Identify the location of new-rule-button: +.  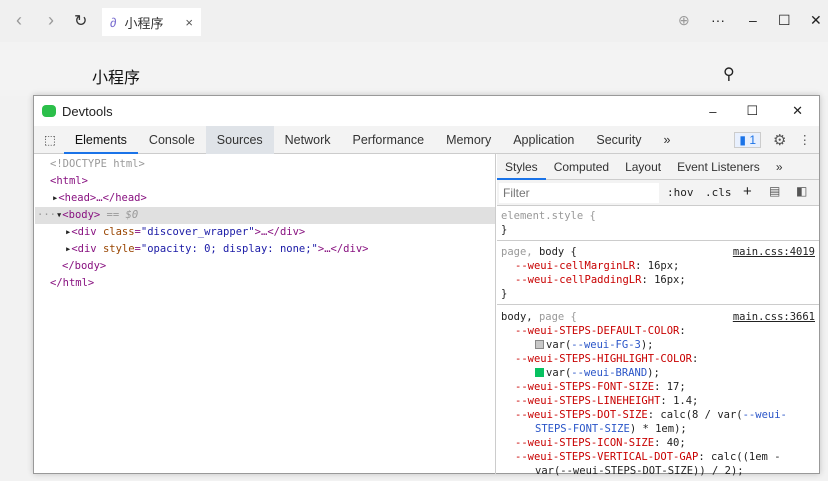
(747, 191).